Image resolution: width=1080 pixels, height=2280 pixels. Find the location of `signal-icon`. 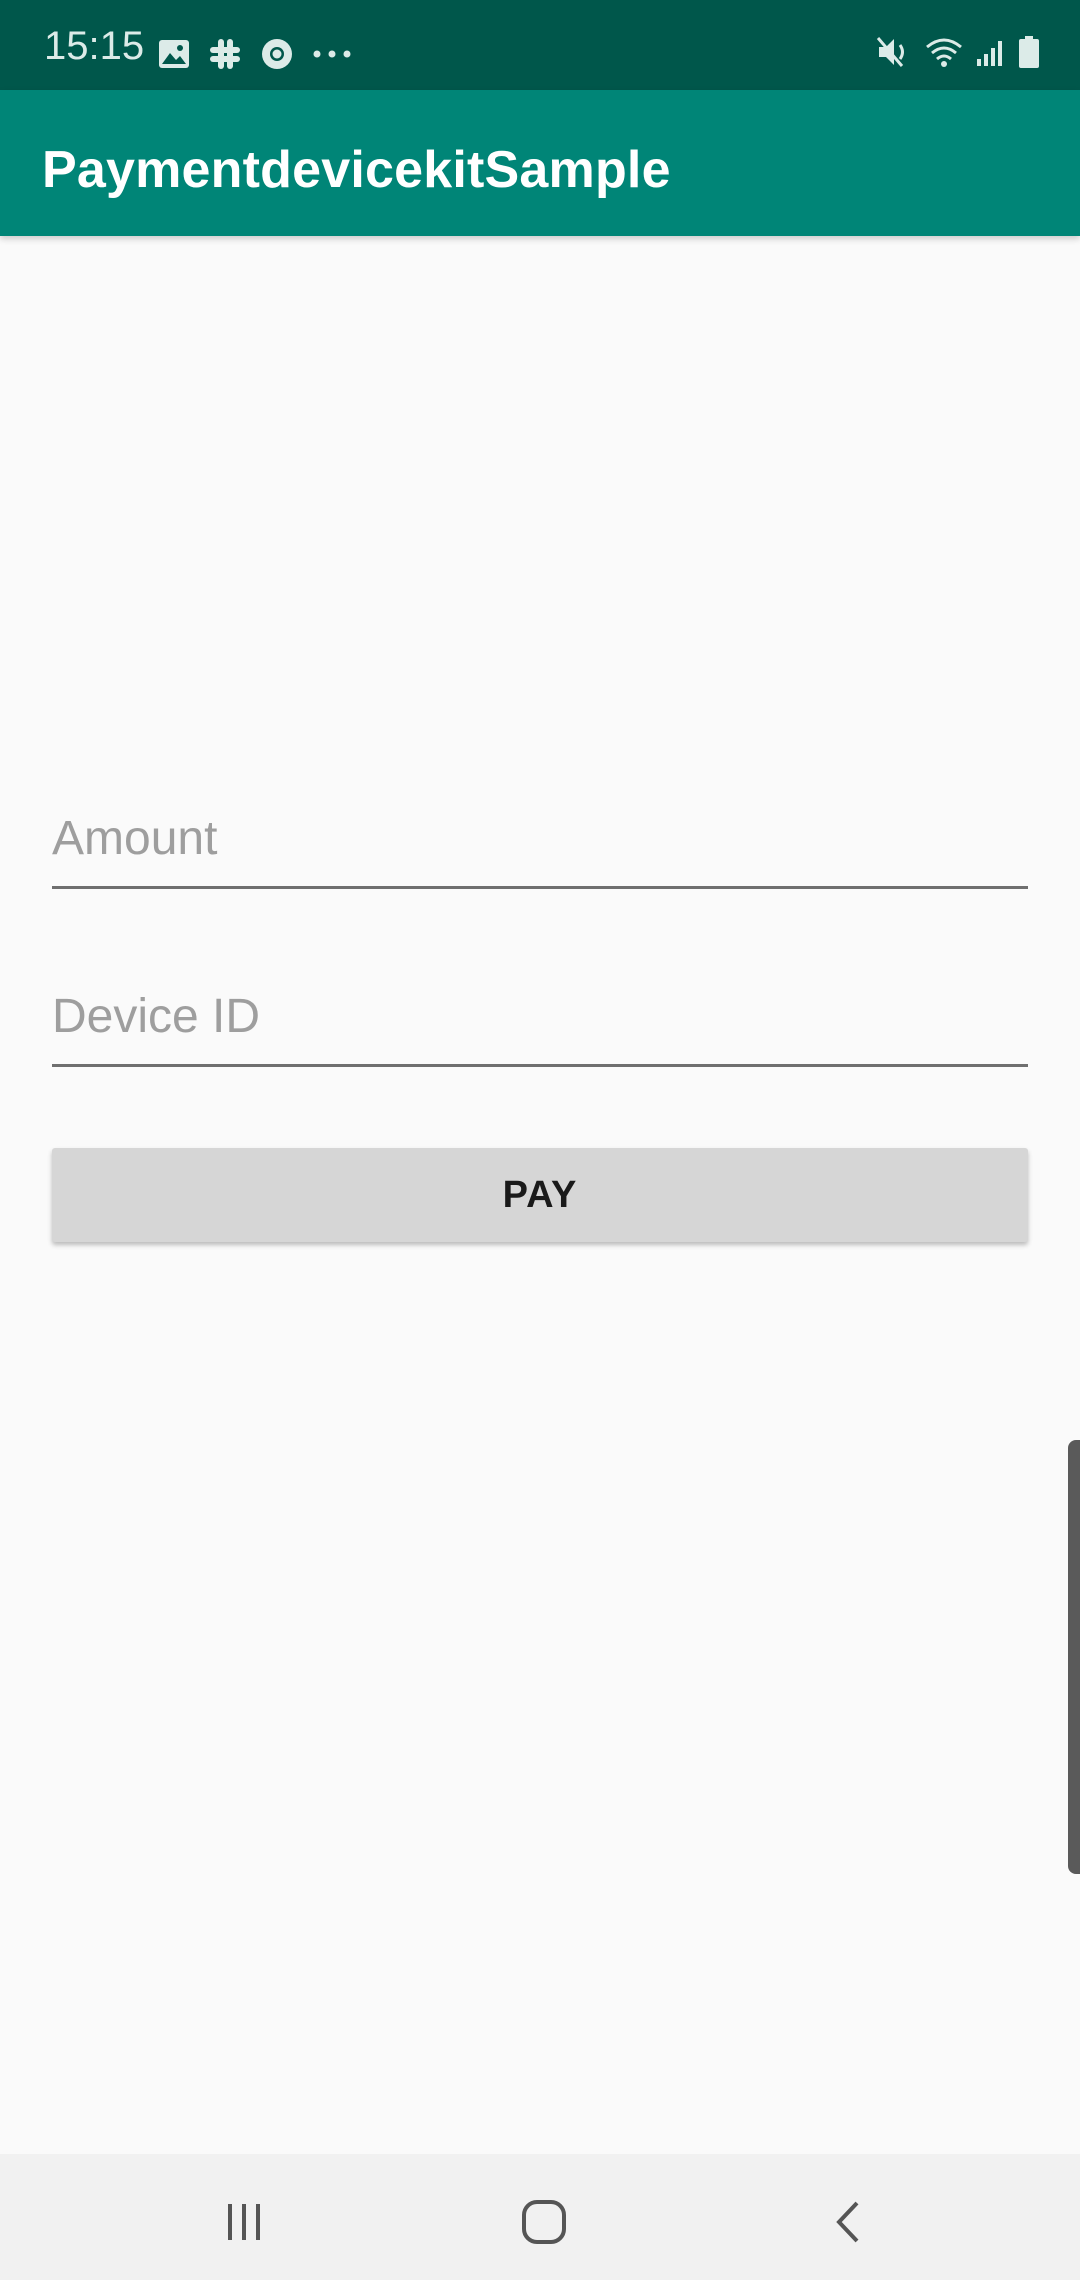

signal-icon is located at coordinates (989, 53).